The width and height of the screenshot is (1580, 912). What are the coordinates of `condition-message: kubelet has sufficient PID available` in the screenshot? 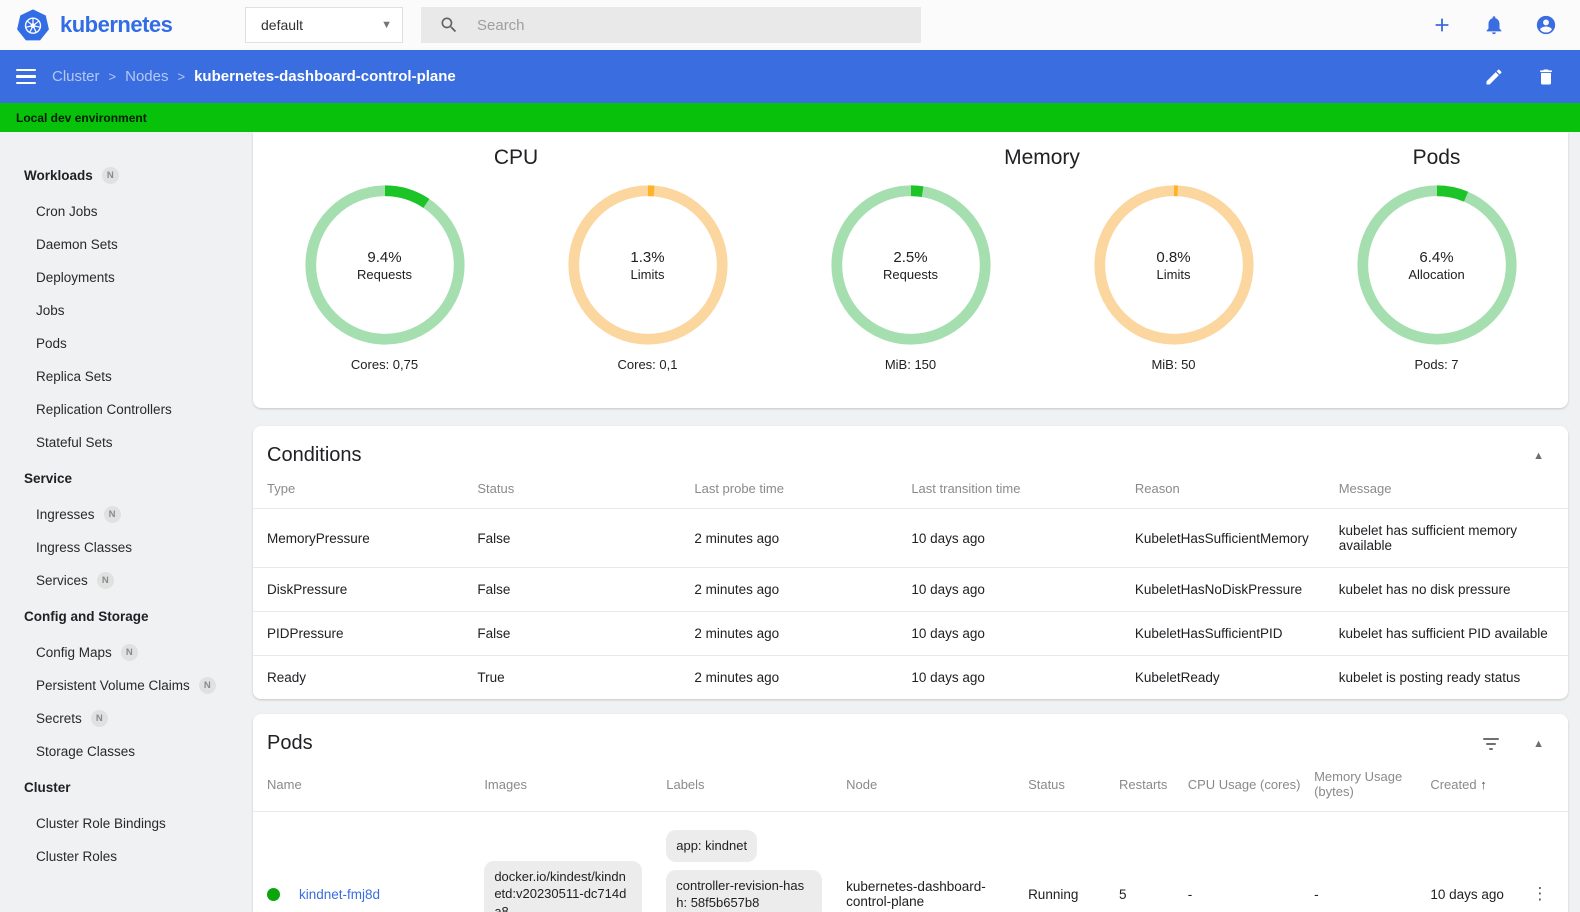 It's located at (1446, 633).